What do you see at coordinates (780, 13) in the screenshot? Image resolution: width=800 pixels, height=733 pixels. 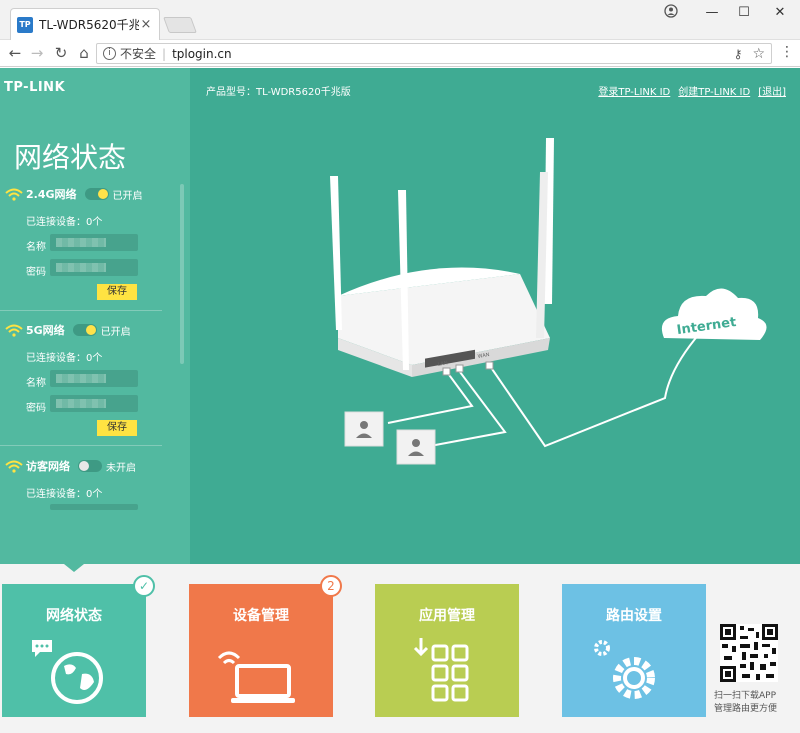 I see `close-window-button: ✕` at bounding box center [780, 13].